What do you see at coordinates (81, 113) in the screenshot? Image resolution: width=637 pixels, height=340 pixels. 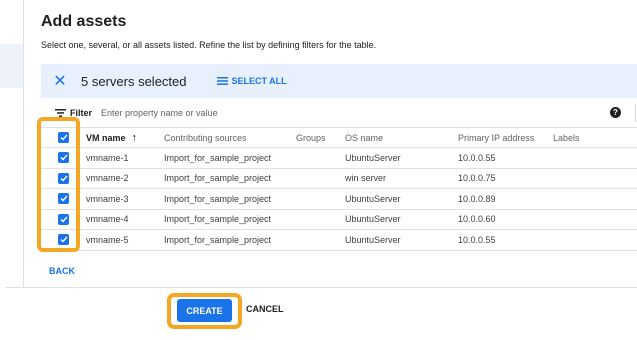 I see `filter-label: Filter` at bounding box center [81, 113].